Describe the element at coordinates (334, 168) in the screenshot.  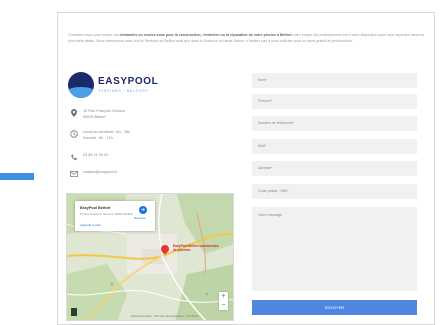
I see `address-field: Adresse*` at that location.